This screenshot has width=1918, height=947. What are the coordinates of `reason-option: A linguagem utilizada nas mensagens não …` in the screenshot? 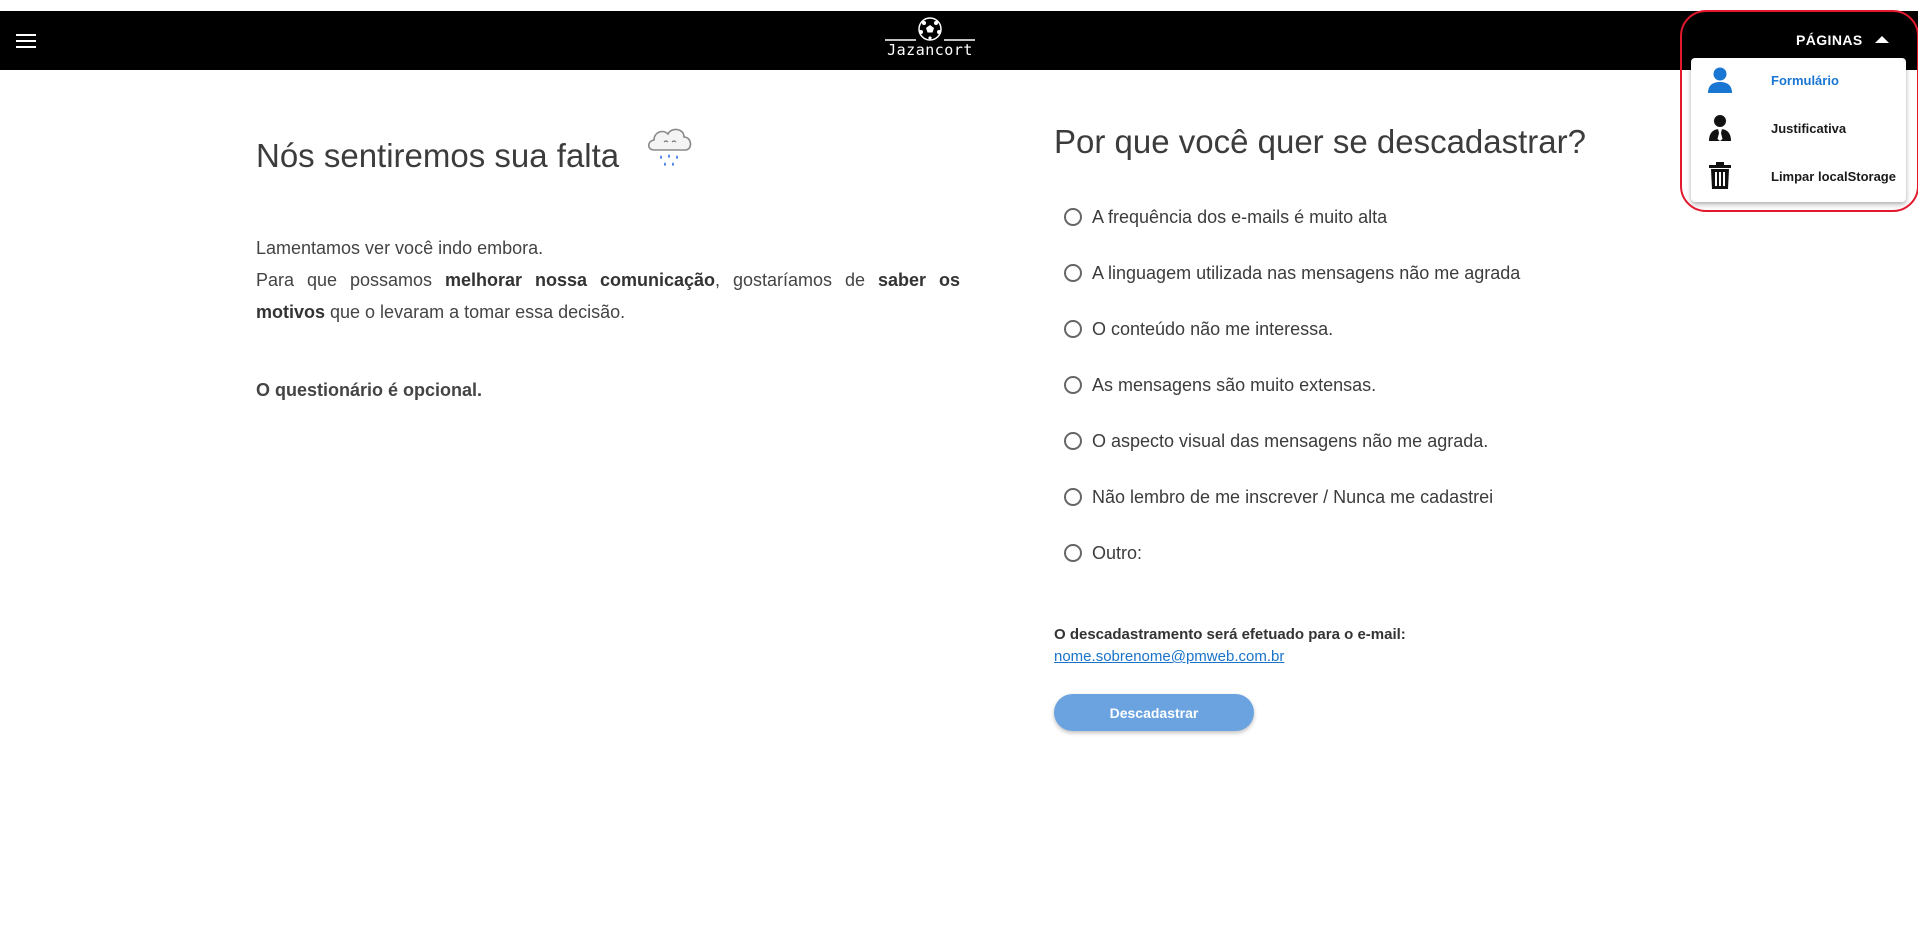 It's located at (1292, 273).